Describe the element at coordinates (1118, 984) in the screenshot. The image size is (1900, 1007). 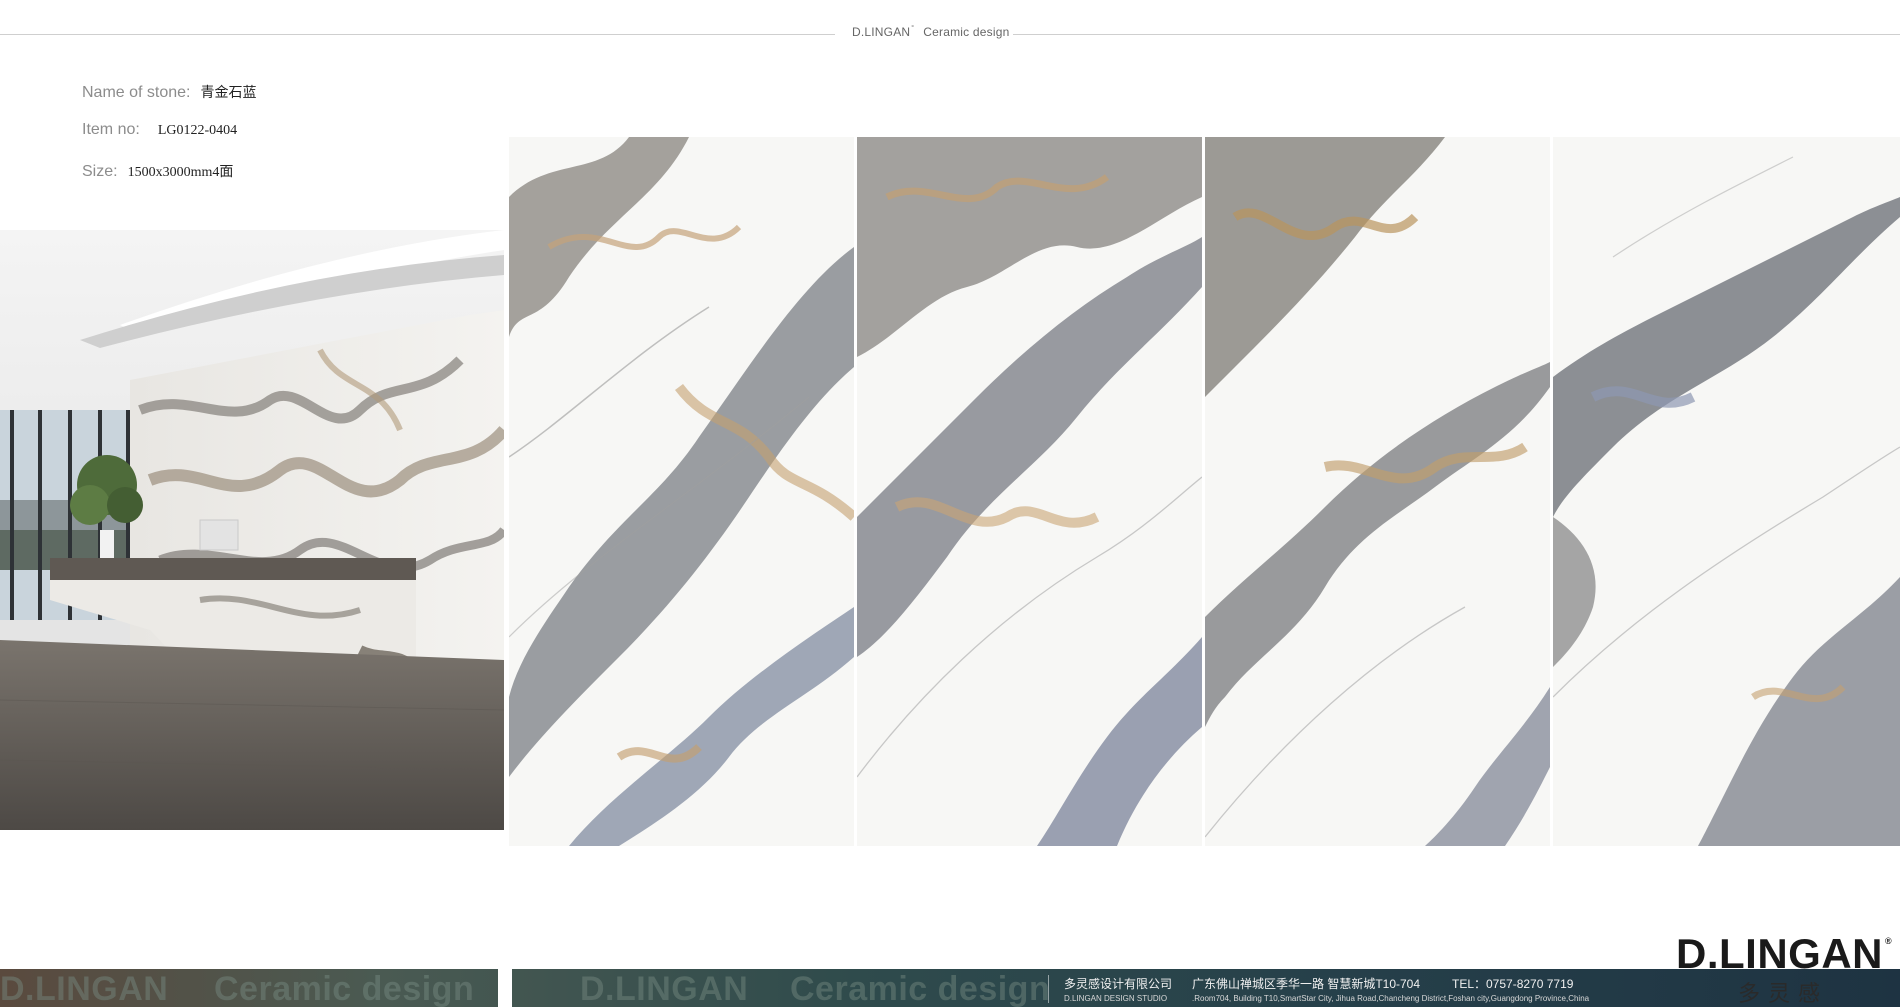
I see `footer-company-cn: 多灵感设计有限公司` at that location.